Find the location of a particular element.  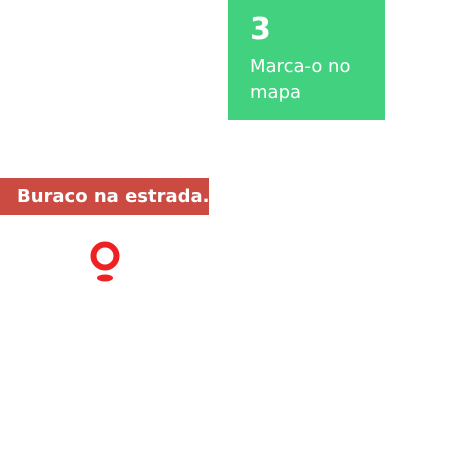

map-pin-shadow is located at coordinates (105, 278).